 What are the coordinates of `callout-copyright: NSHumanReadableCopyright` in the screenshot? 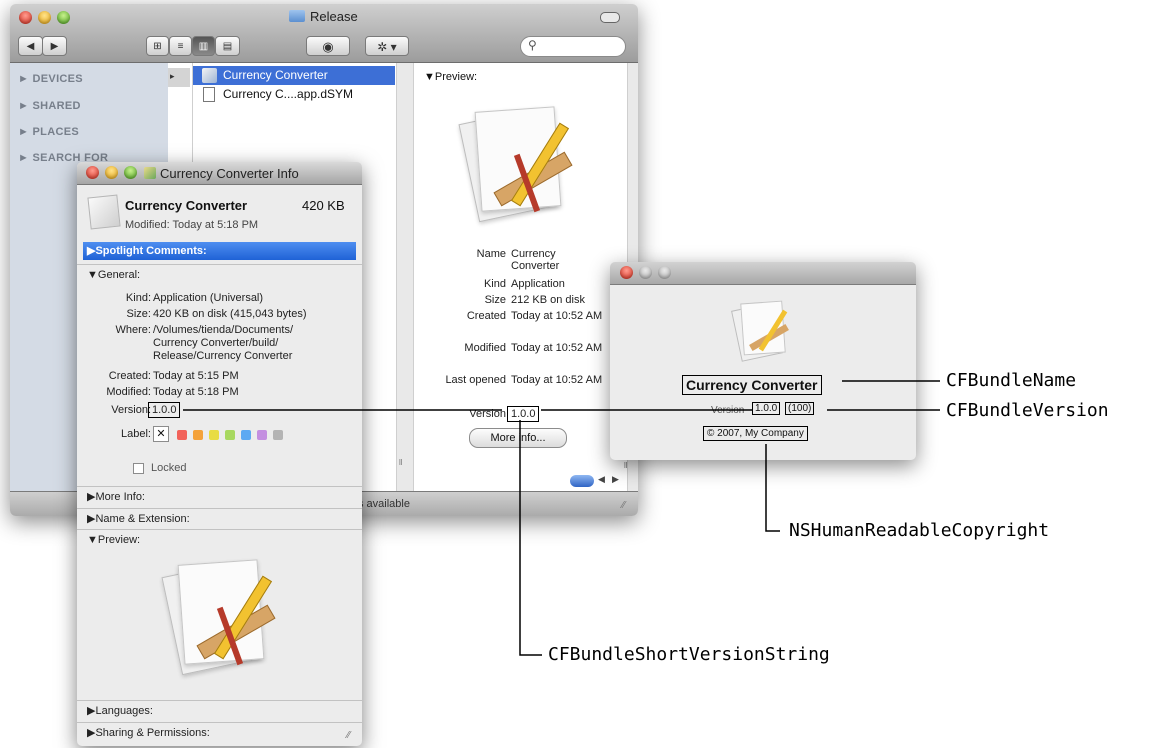 It's located at (919, 530).